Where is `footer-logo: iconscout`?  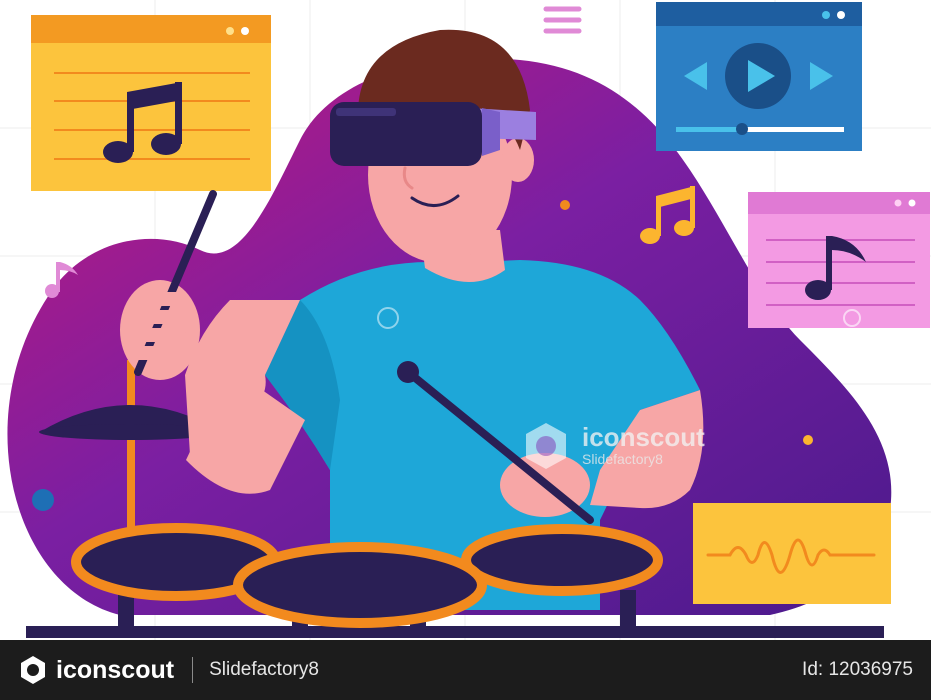 footer-logo: iconscout is located at coordinates (96, 670).